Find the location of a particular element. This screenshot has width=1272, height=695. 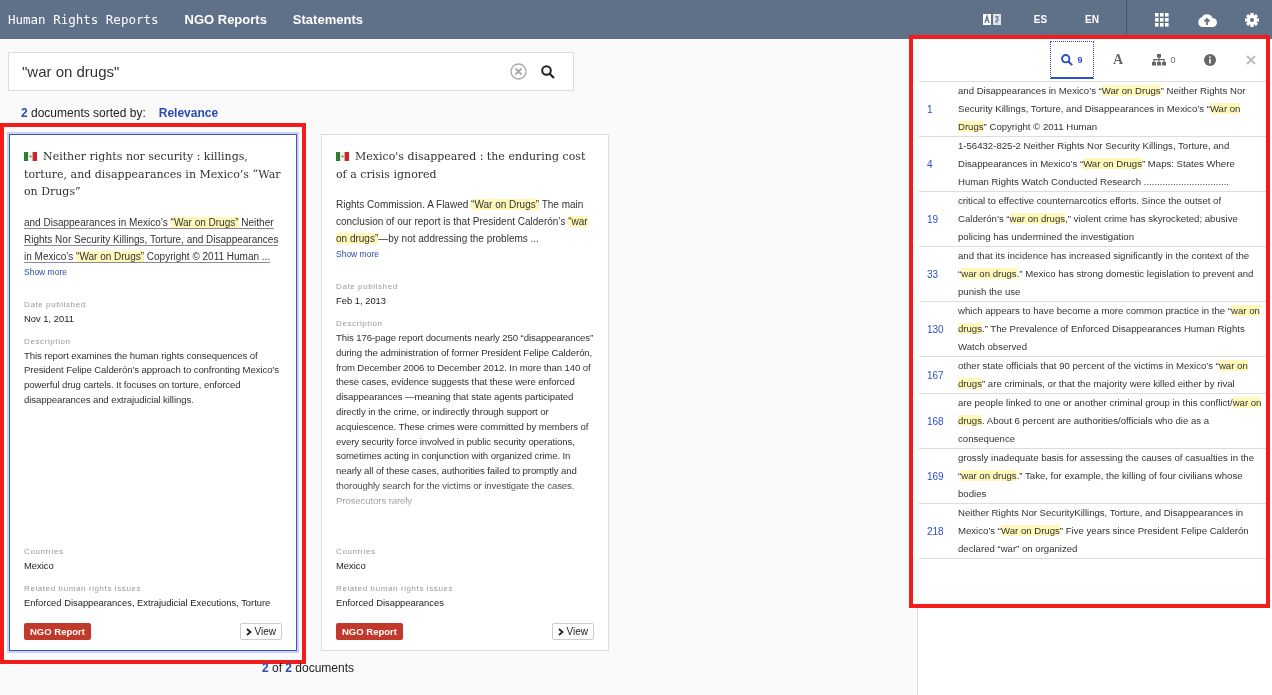

nav-link: Statements is located at coordinates (327, 19).